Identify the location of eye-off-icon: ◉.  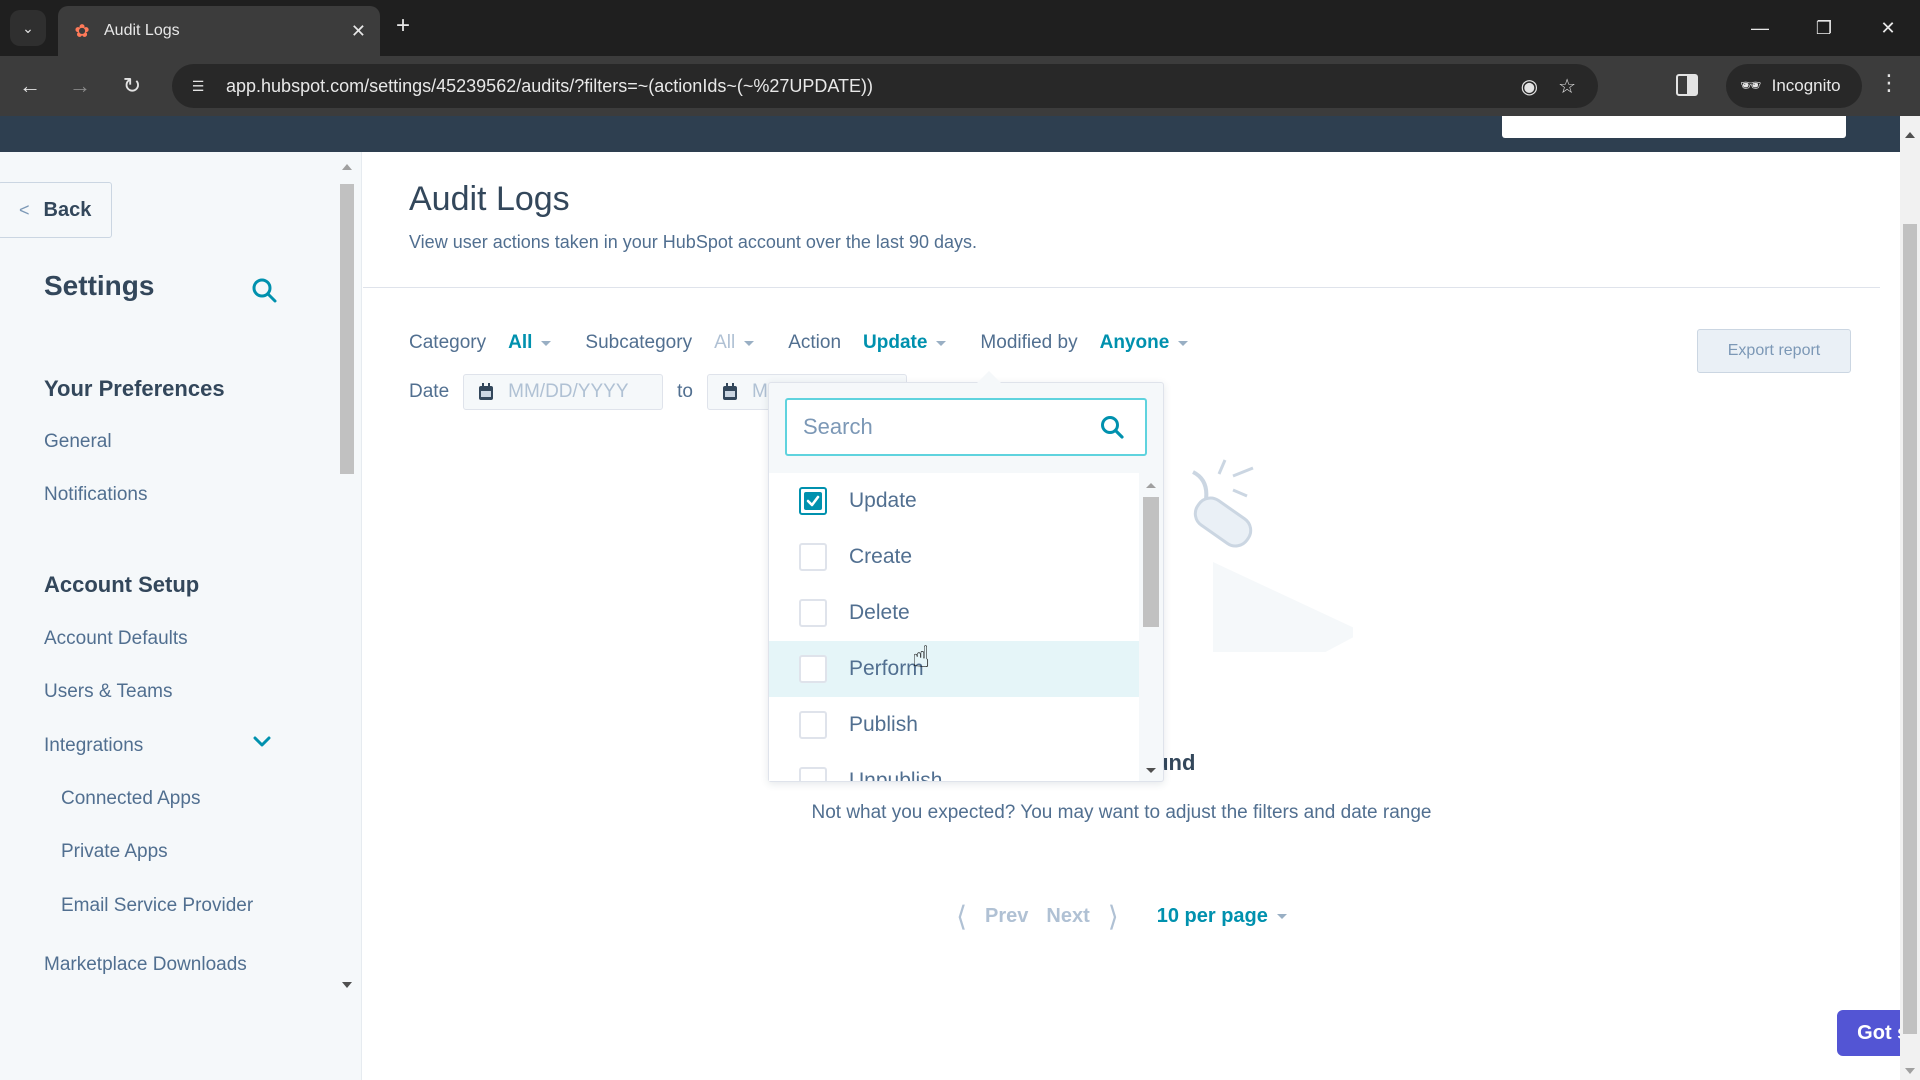
(1529, 86).